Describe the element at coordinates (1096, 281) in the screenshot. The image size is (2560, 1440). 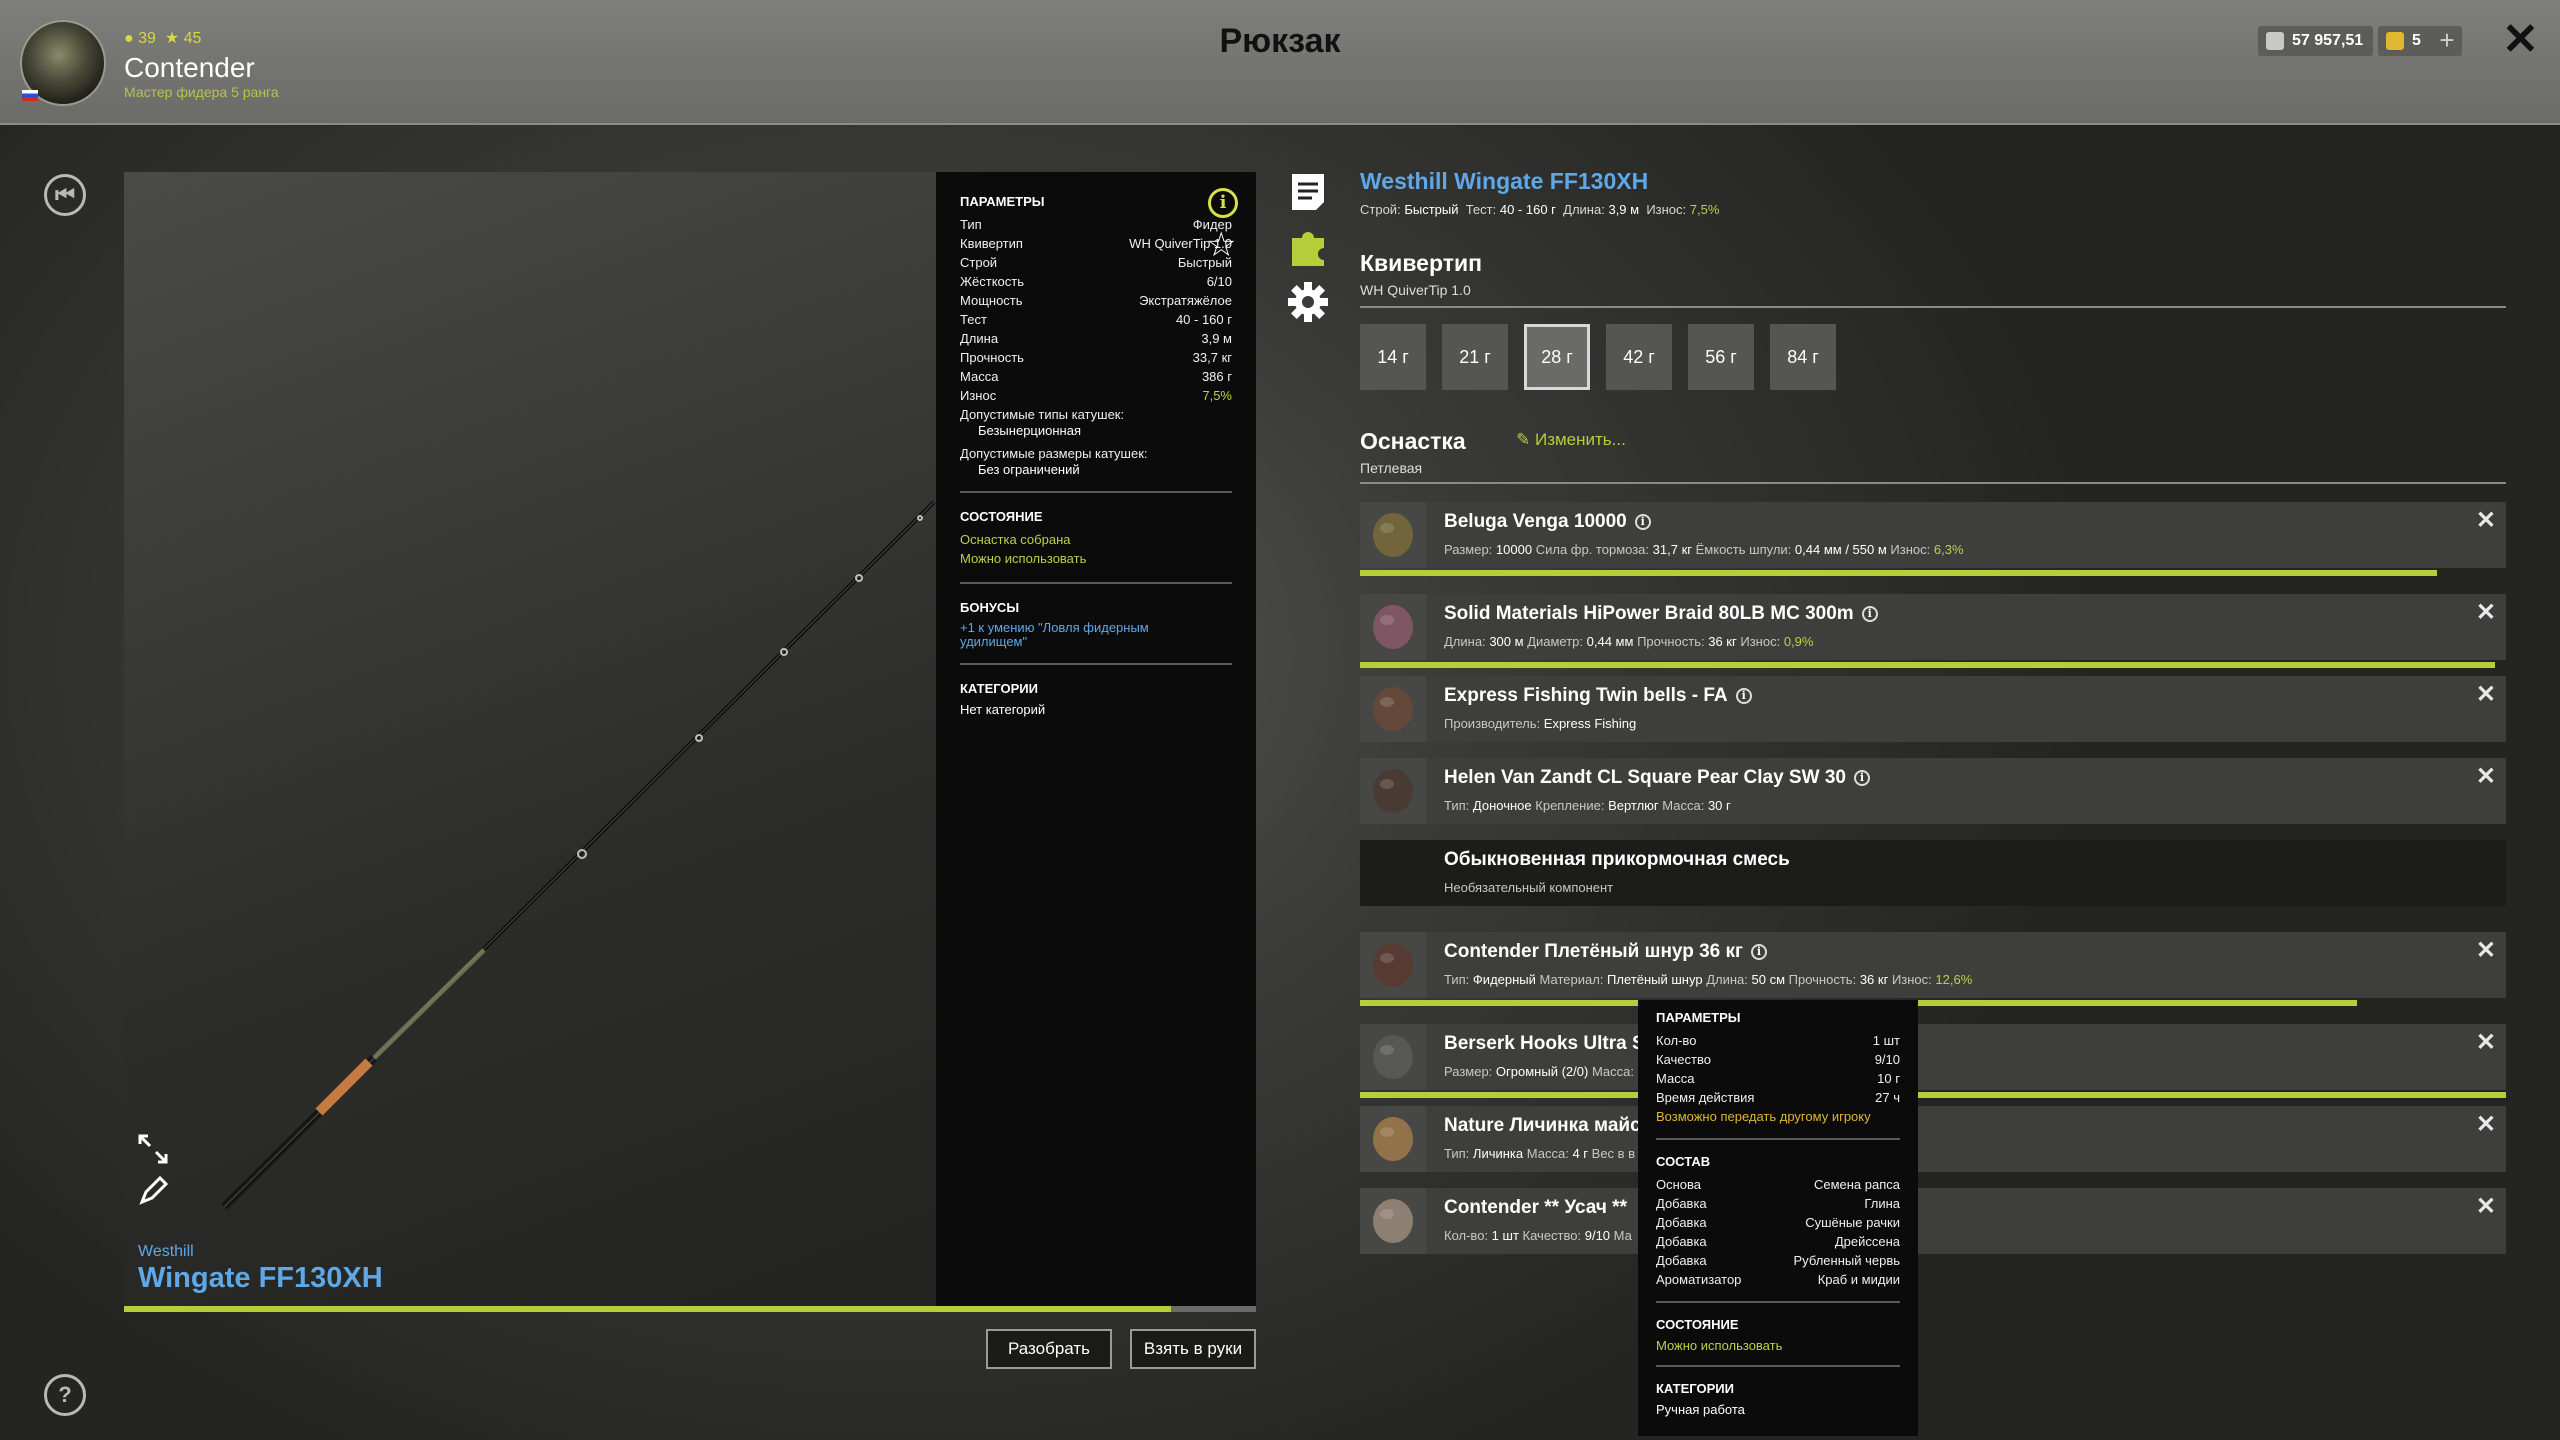
I see `param-row: Жёсткость 6/10` at that location.